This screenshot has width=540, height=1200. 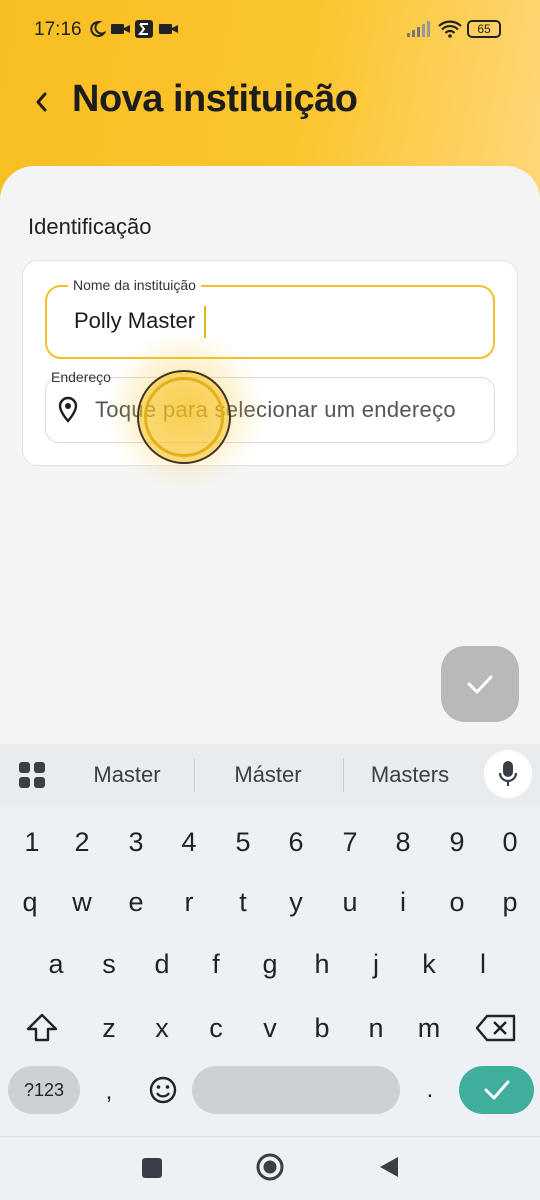 What do you see at coordinates (243, 842) in the screenshot?
I see `key-5: 5` at bounding box center [243, 842].